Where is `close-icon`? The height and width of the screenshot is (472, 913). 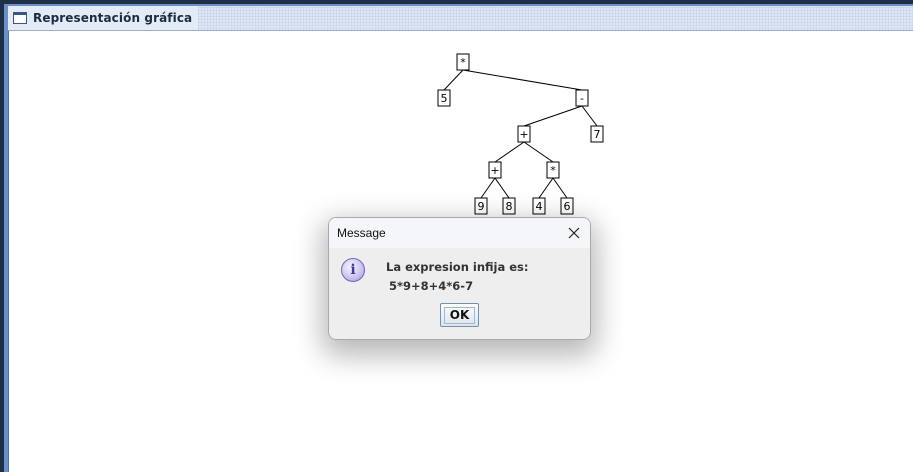 close-icon is located at coordinates (574, 233).